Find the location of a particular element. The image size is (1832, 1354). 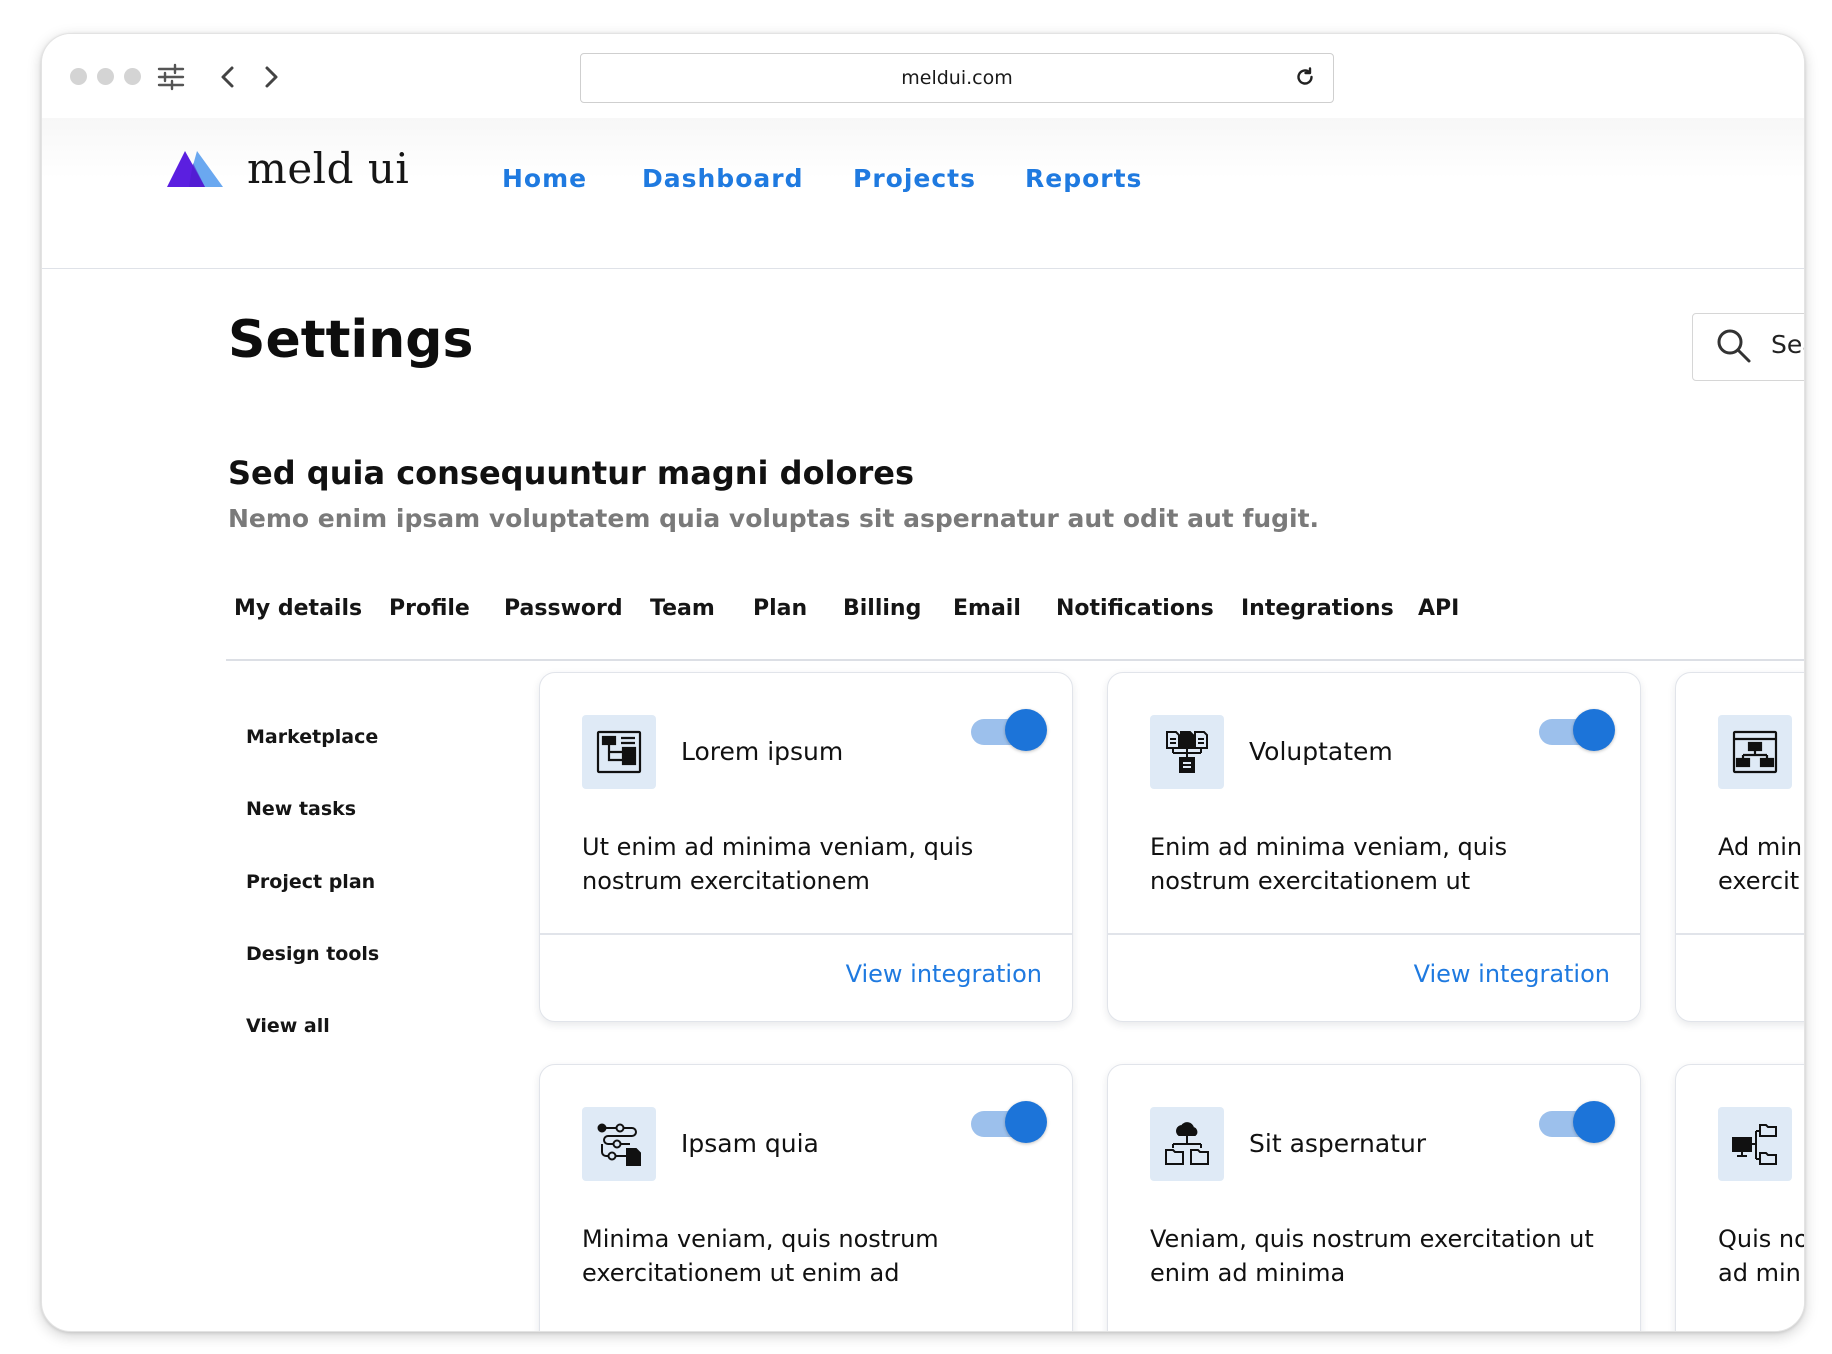

card-title: Ipsam quia is located at coordinates (750, 1143).